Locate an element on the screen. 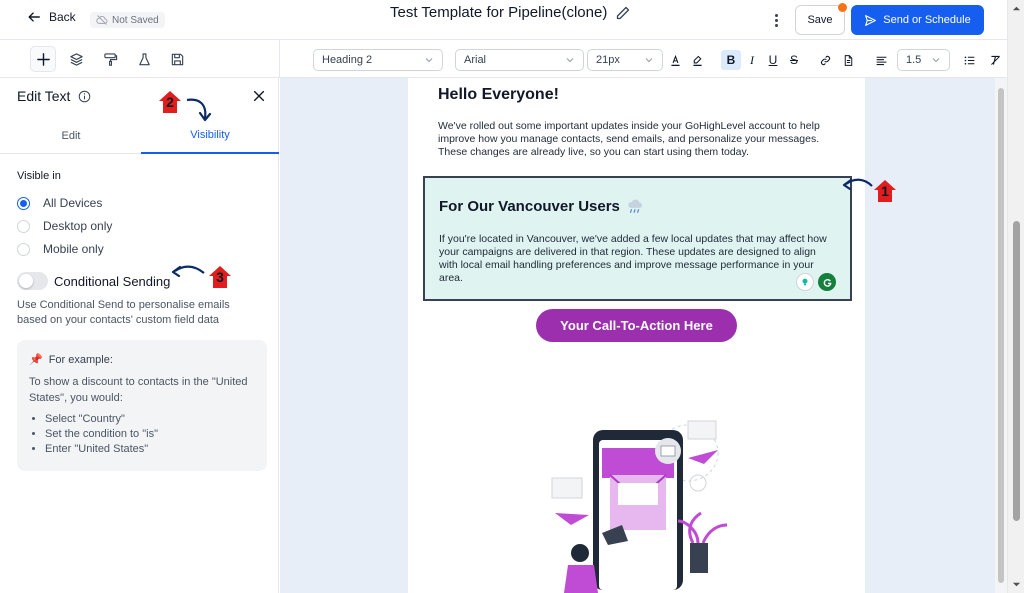  close-icon is located at coordinates (259, 96).